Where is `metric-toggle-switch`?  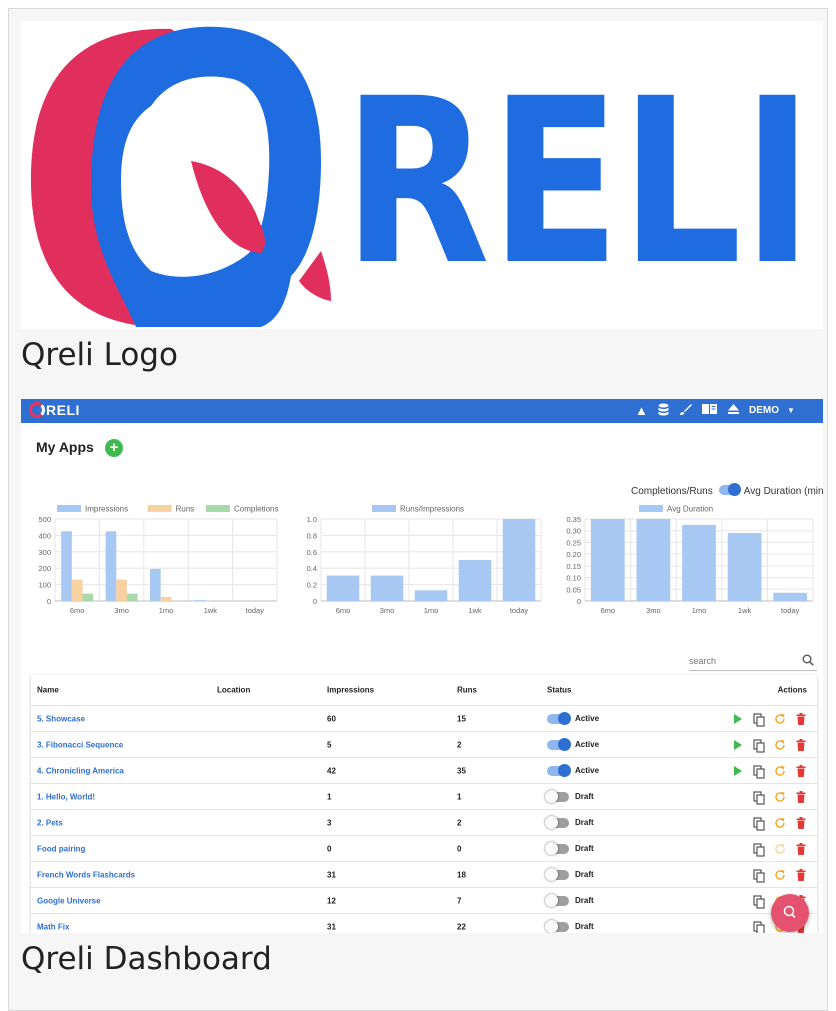 metric-toggle-switch is located at coordinates (729, 489).